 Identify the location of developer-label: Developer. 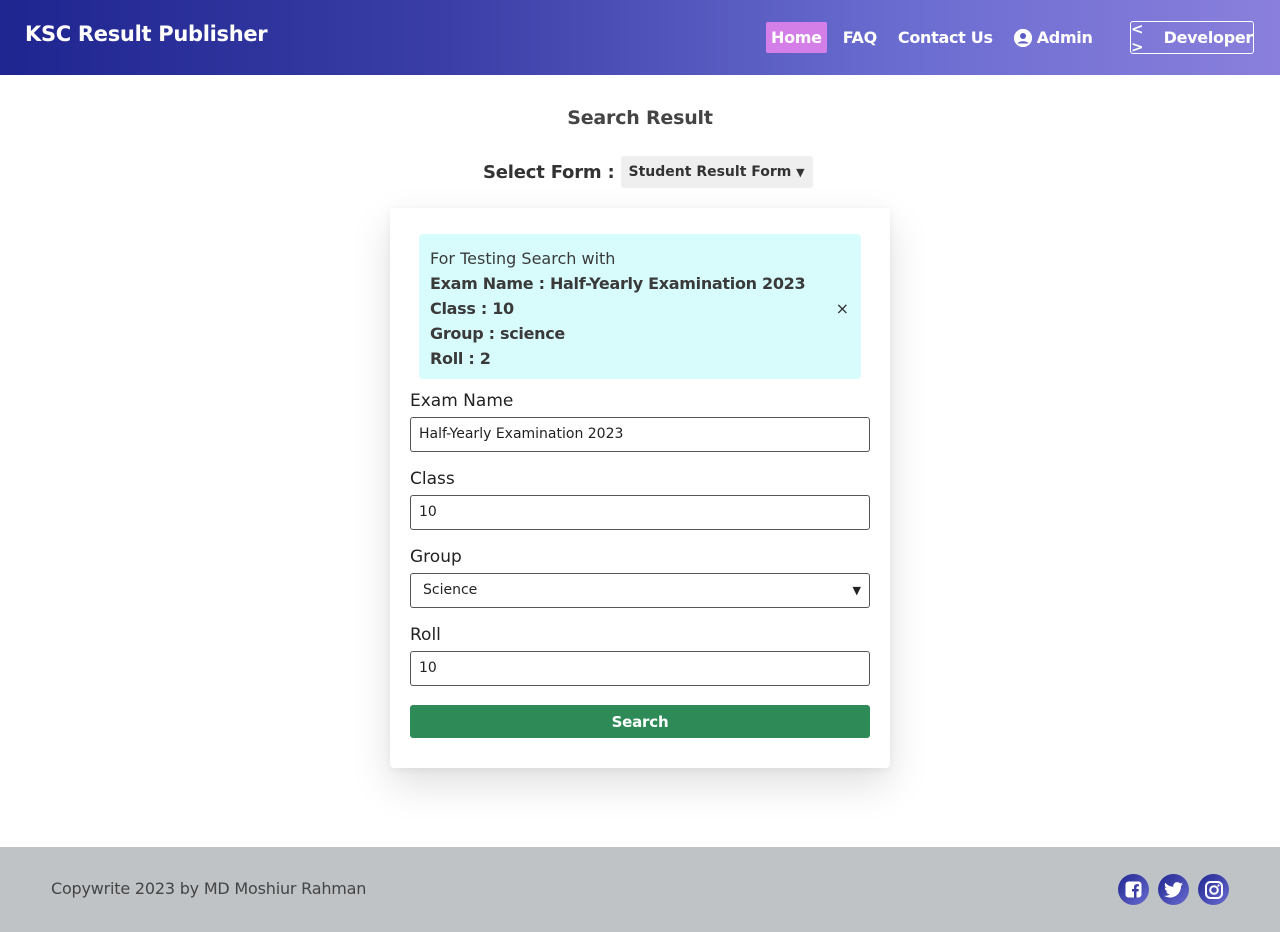
(1208, 37).